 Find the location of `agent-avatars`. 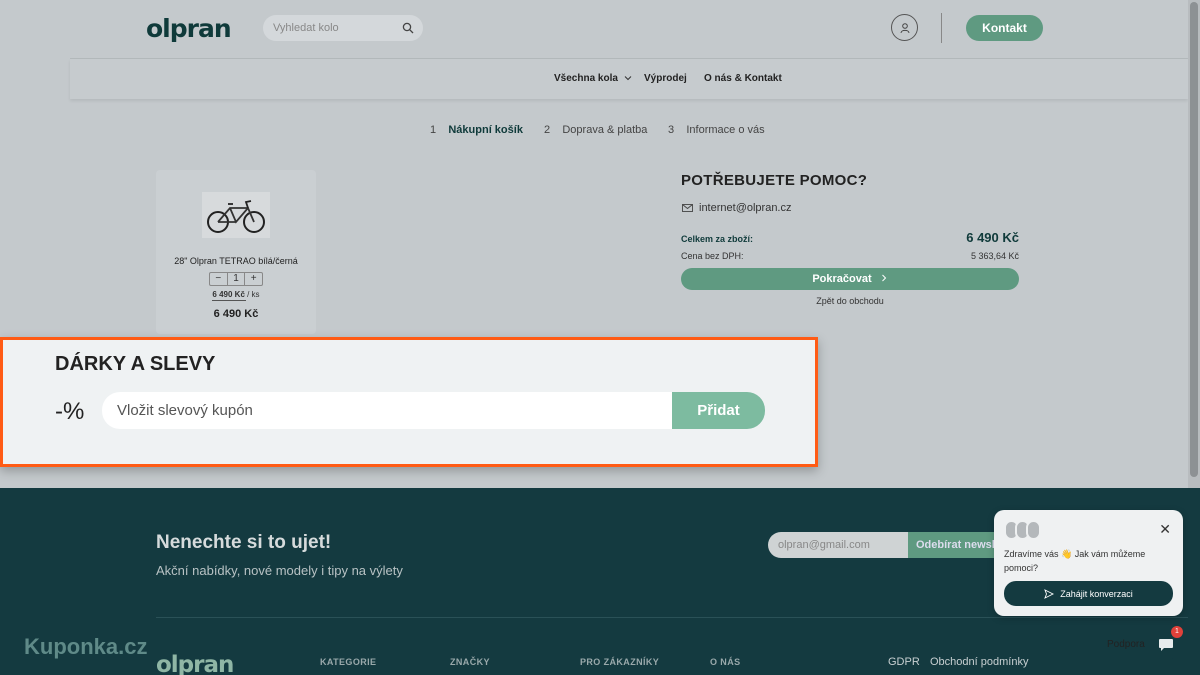

agent-avatars is located at coordinates (1022, 530).